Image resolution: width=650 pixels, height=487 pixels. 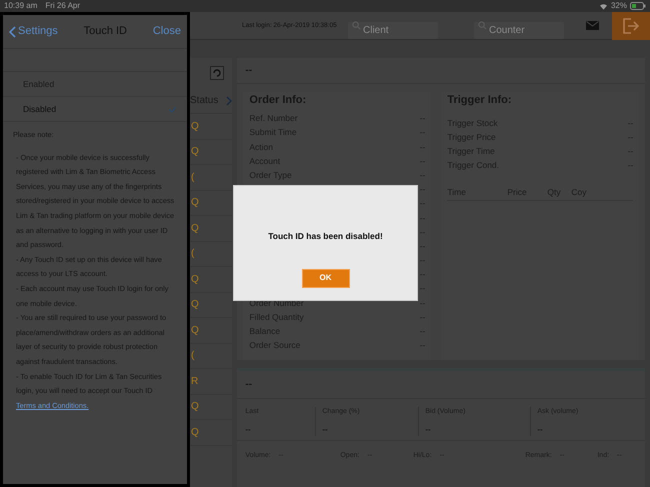 I want to click on order-status-text: R, so click(x=194, y=381).